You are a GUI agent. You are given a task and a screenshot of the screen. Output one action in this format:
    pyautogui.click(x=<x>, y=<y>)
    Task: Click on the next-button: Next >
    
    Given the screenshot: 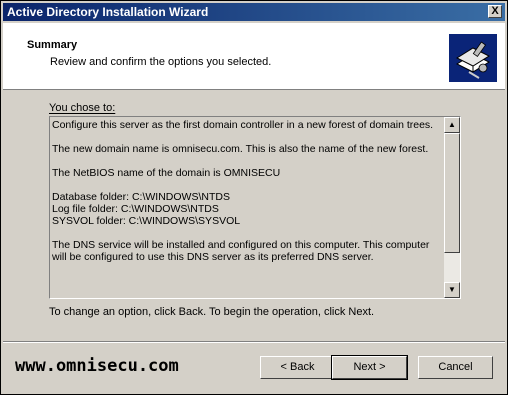 What is the action you would take?
    pyautogui.click(x=369, y=367)
    